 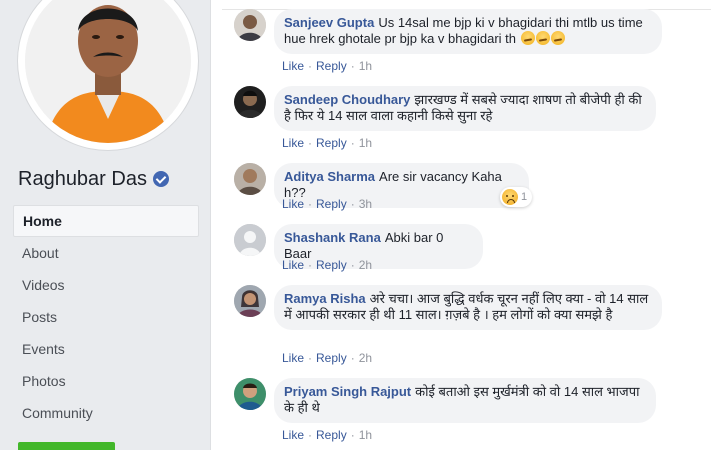 I want to click on profile-picture-frame, so click(x=108, y=75).